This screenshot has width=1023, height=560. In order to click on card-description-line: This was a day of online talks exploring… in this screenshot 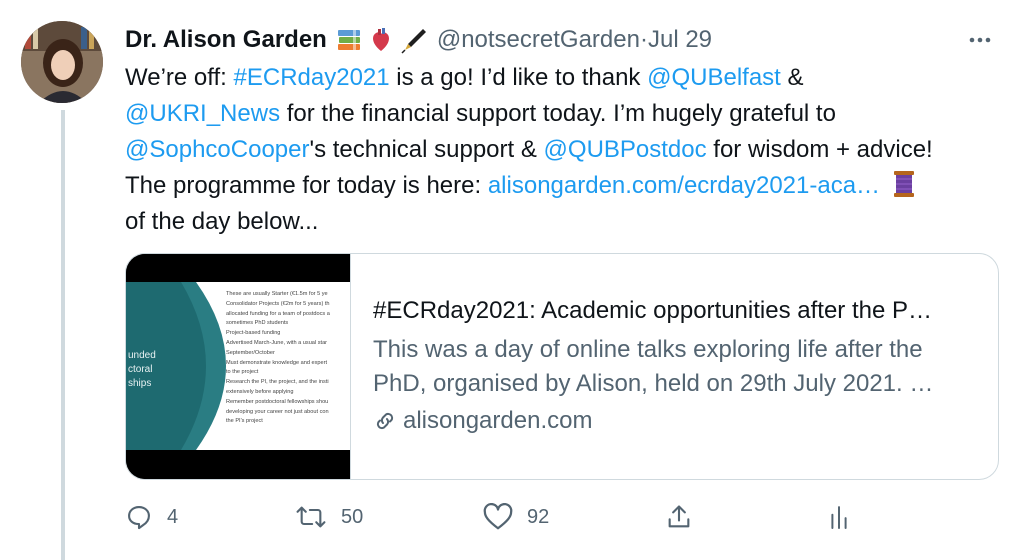, I will do `click(648, 349)`.